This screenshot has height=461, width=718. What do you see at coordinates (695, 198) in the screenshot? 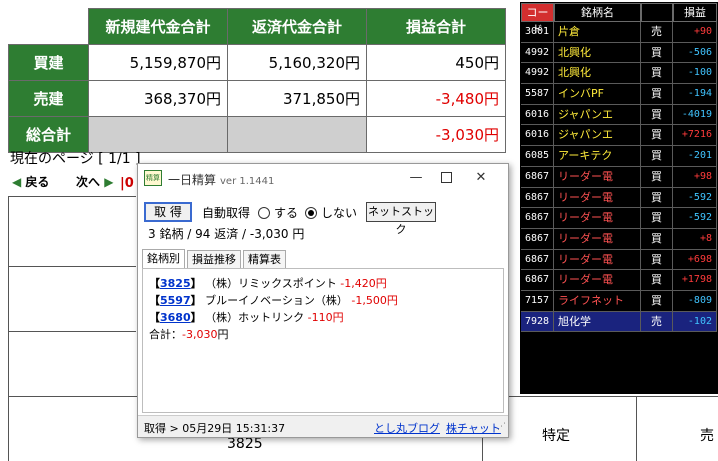
I see `stock-pl: -592` at bounding box center [695, 198].